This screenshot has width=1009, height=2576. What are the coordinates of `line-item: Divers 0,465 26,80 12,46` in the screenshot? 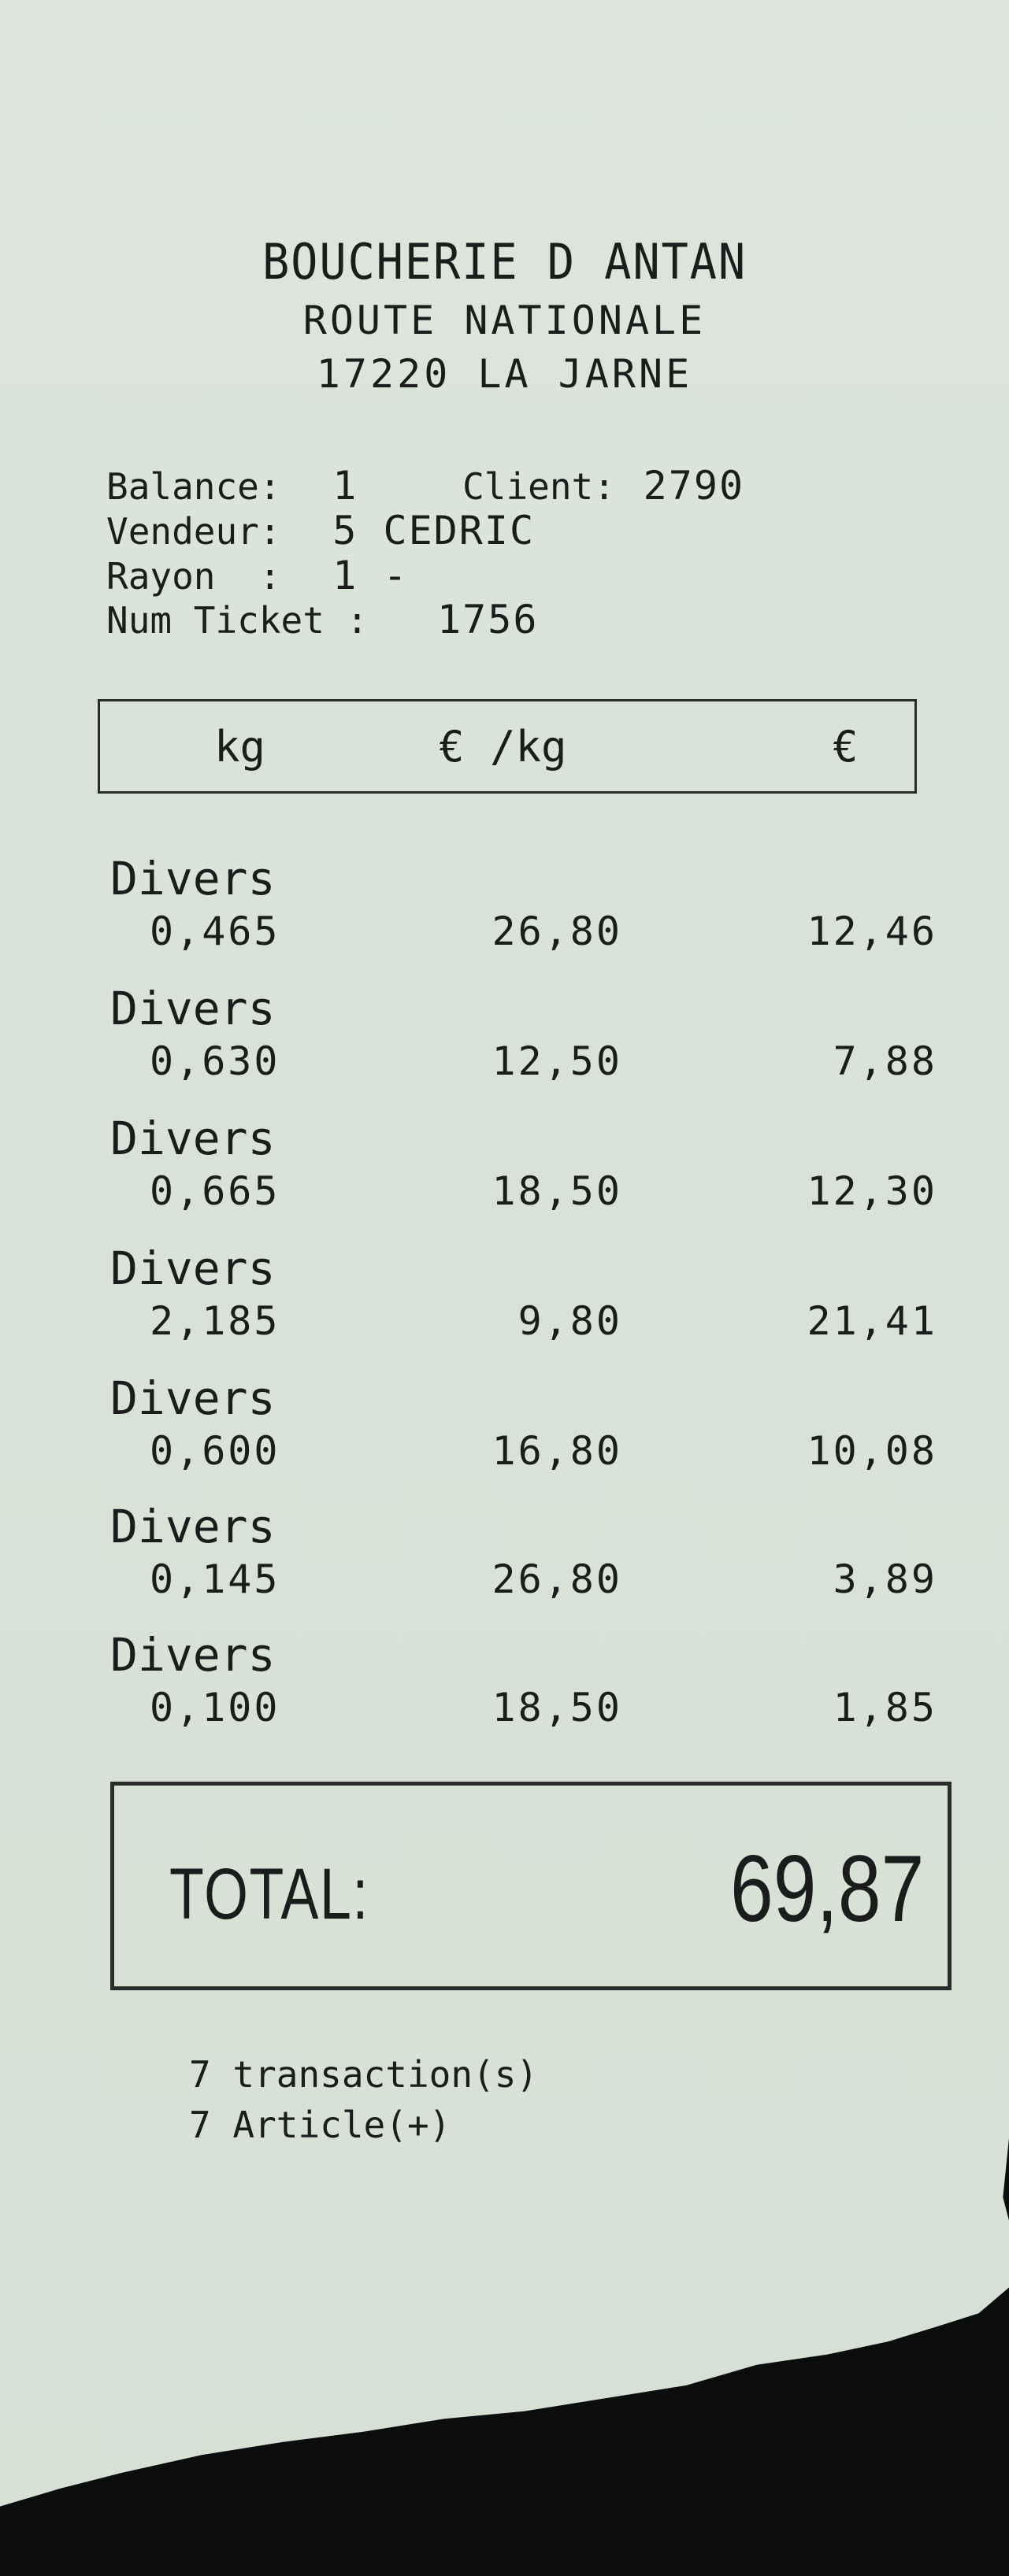 It's located at (523, 911).